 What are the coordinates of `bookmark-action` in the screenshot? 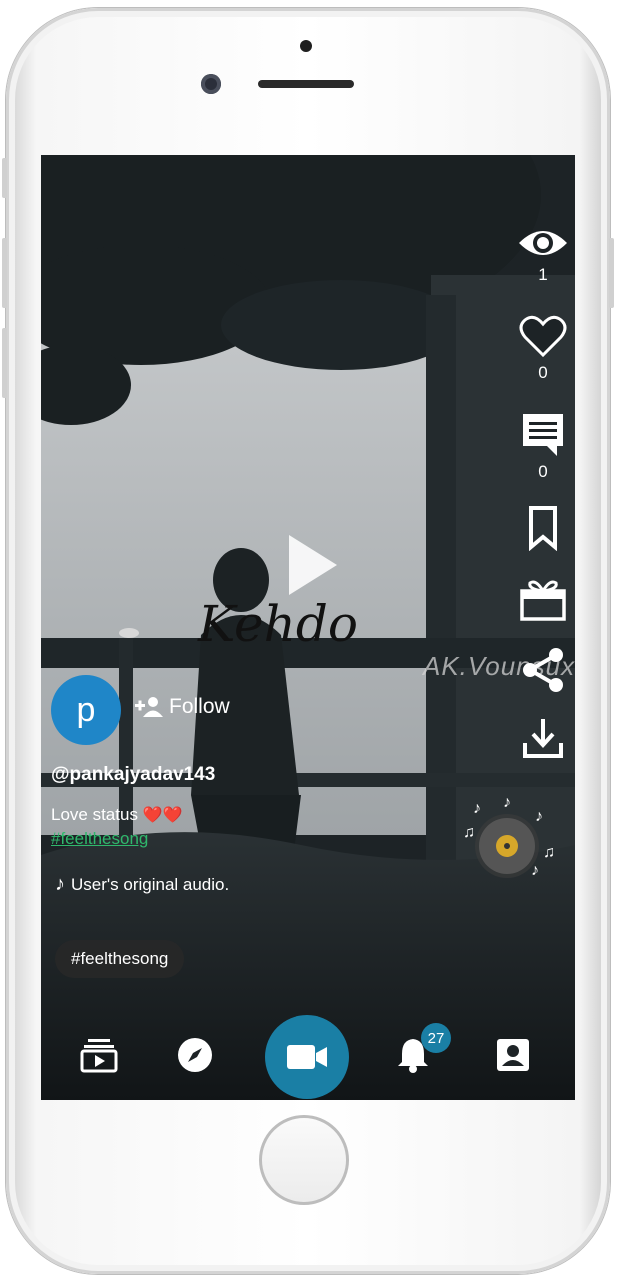 It's located at (543, 528).